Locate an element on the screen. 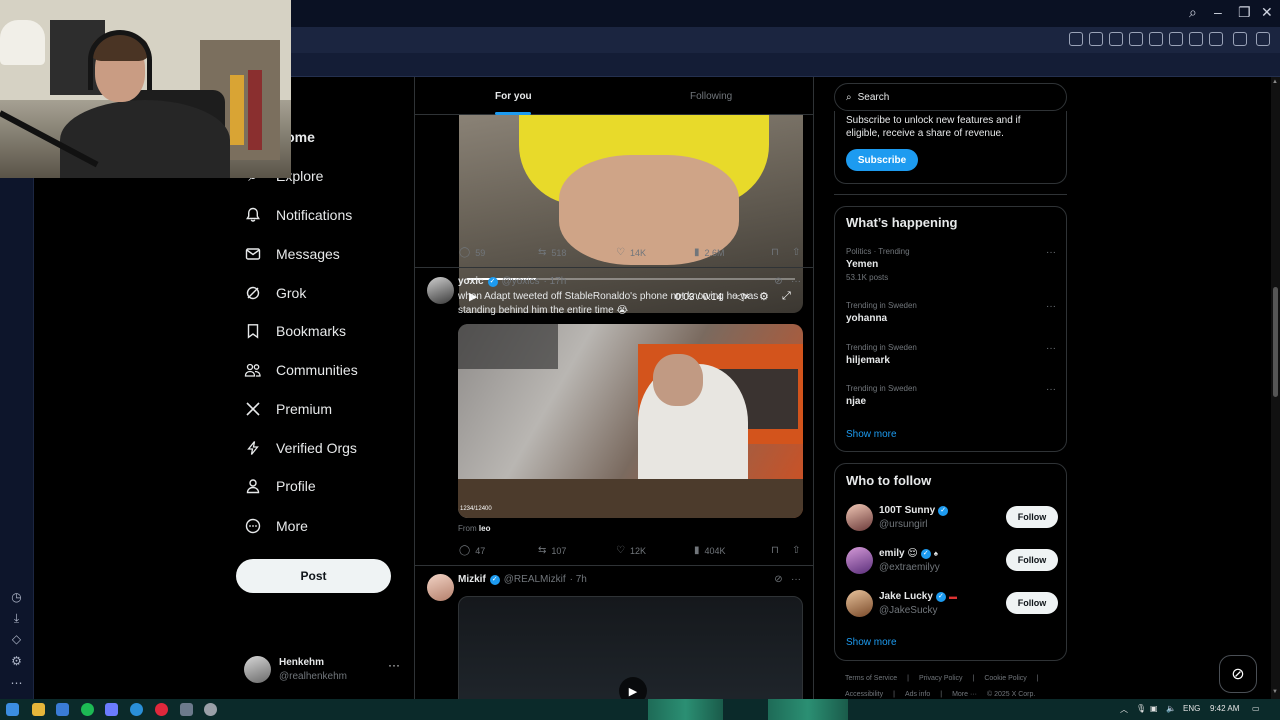 This screenshot has height=720, width=1280. nav-notifications: Notifications is located at coordinates (298, 215).